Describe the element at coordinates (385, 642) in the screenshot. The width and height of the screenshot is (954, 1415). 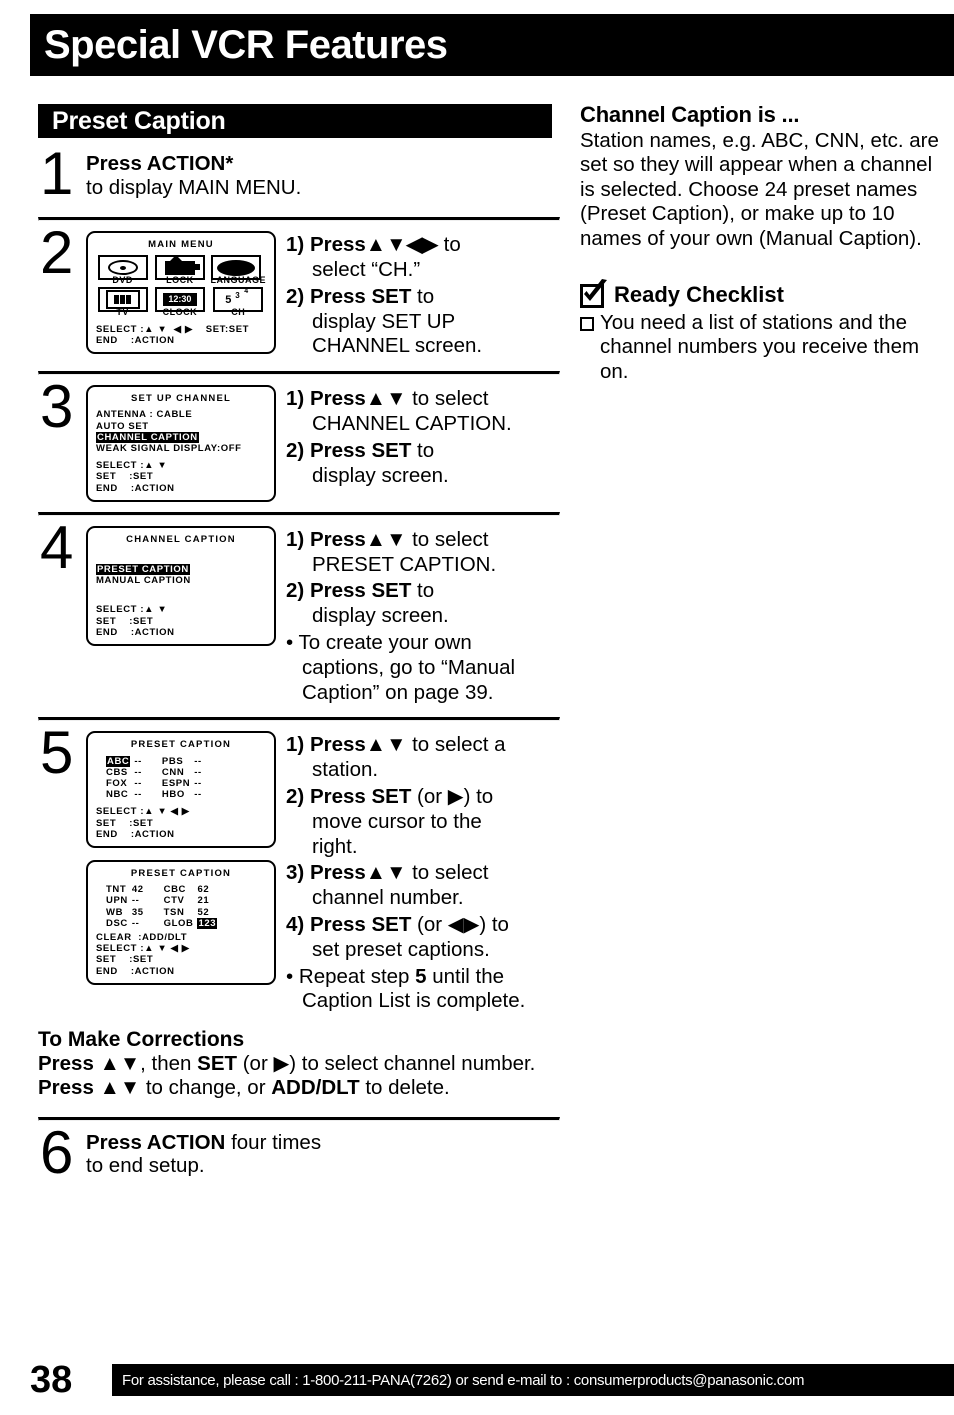
I see `step-4-bullet-text: To create your own` at that location.